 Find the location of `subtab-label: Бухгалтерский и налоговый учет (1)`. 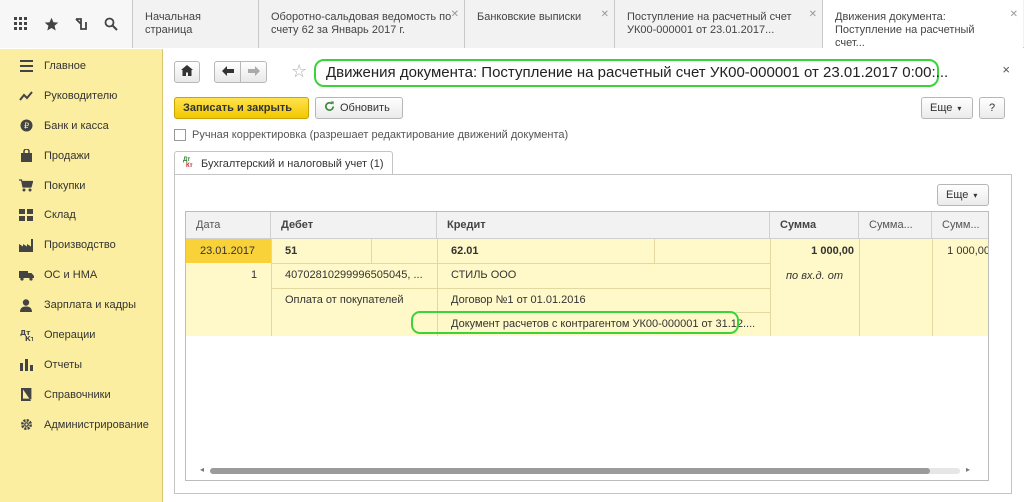

subtab-label: Бухгалтерский и налоговый учет (1) is located at coordinates (292, 163).